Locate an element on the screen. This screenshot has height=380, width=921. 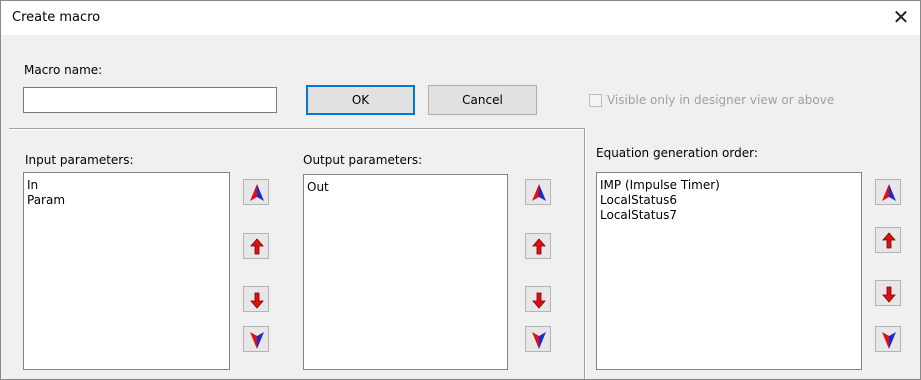
output-move-up-button is located at coordinates (538, 246).